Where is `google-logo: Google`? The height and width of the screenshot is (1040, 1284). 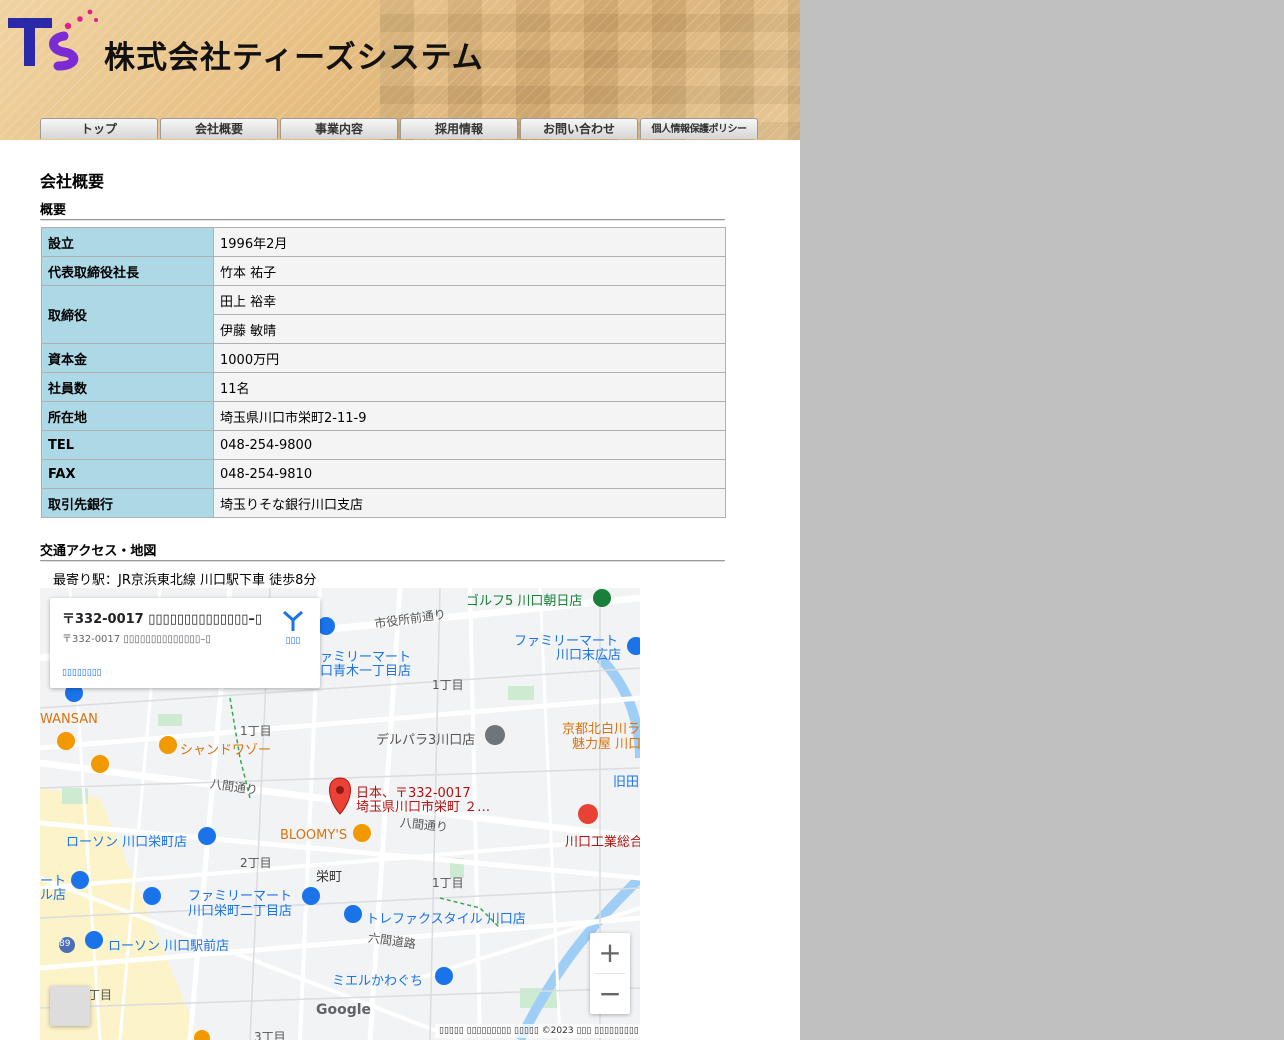
google-logo: Google is located at coordinates (344, 1010).